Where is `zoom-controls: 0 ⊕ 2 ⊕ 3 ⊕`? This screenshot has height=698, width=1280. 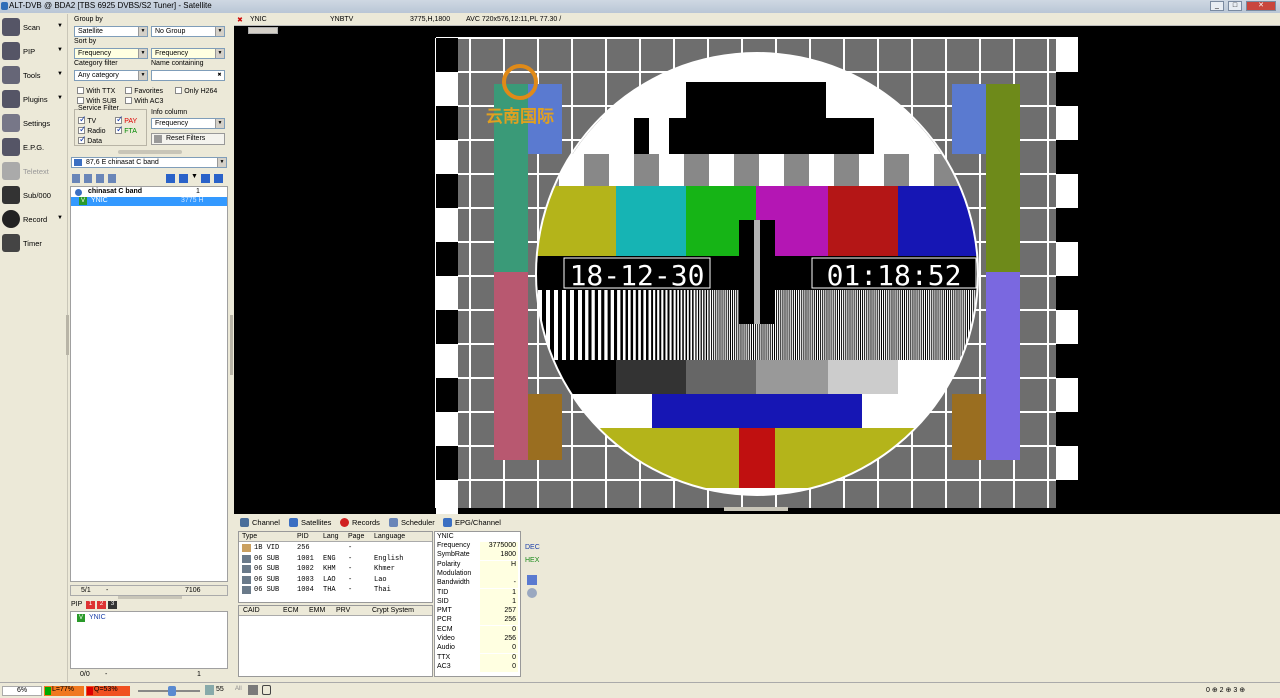 zoom-controls: 0 ⊕ 2 ⊕ 3 ⊕ is located at coordinates (1225, 690).